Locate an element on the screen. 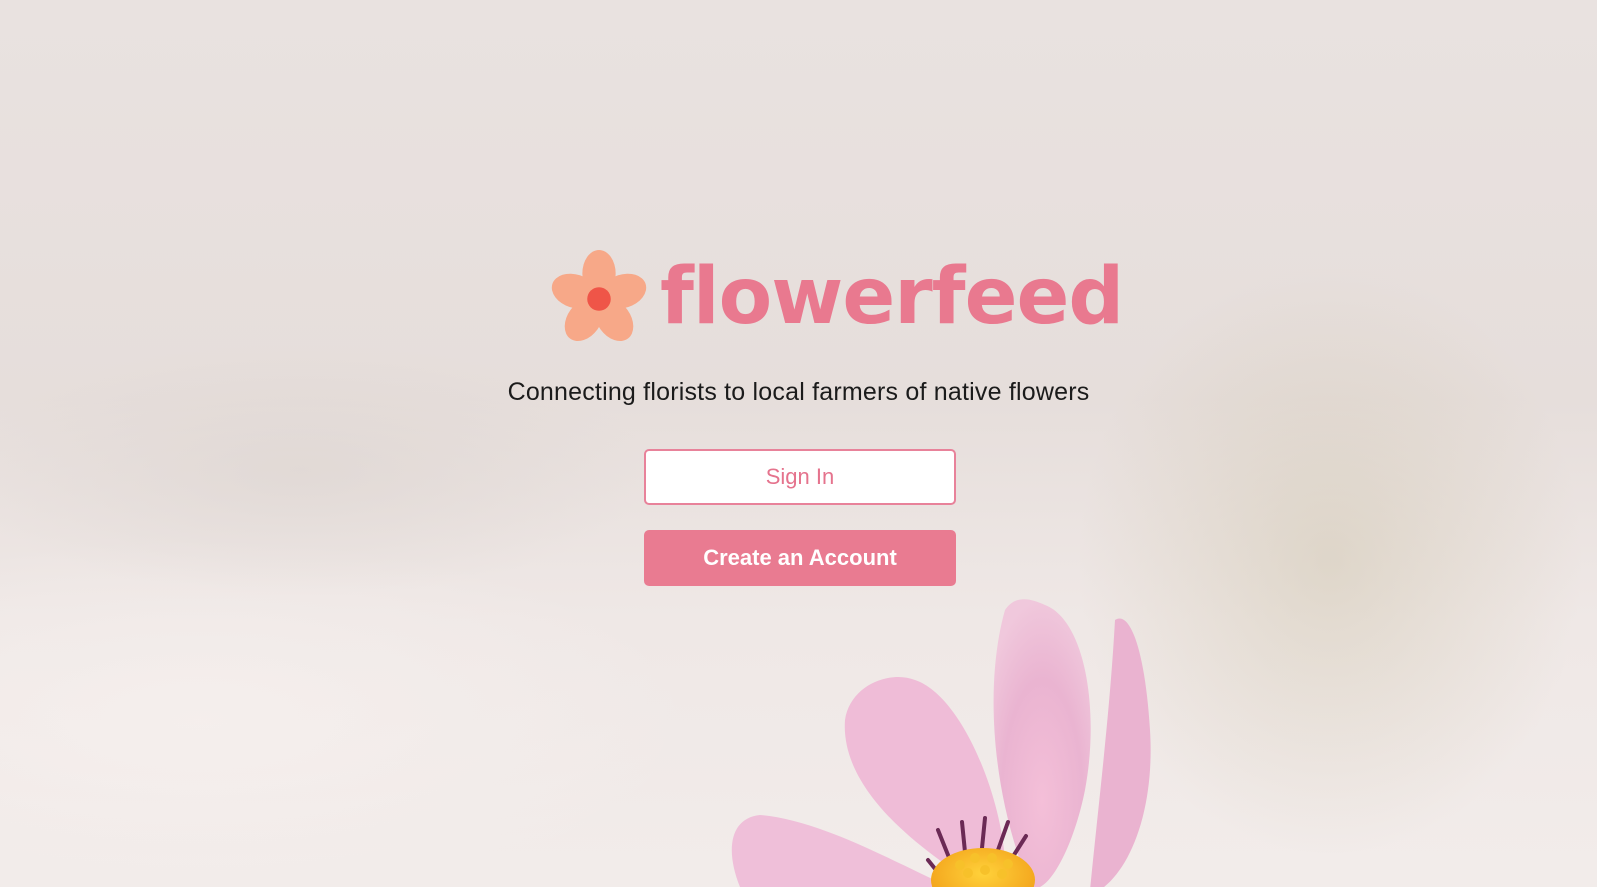 The image size is (1597, 887). brand-name: flowerfeed is located at coordinates (892, 297).